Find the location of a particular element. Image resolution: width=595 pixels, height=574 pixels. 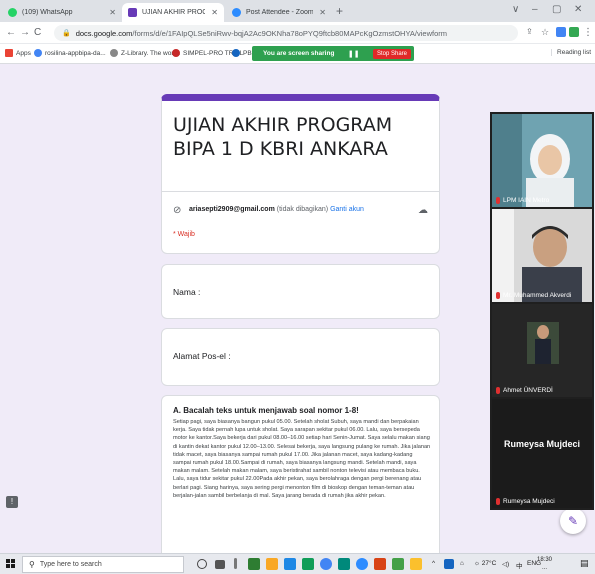

tab-google-form: UJIAN AKHIR PROGRAM BIPA 1 [ ✕ is located at coordinates (173, 12).